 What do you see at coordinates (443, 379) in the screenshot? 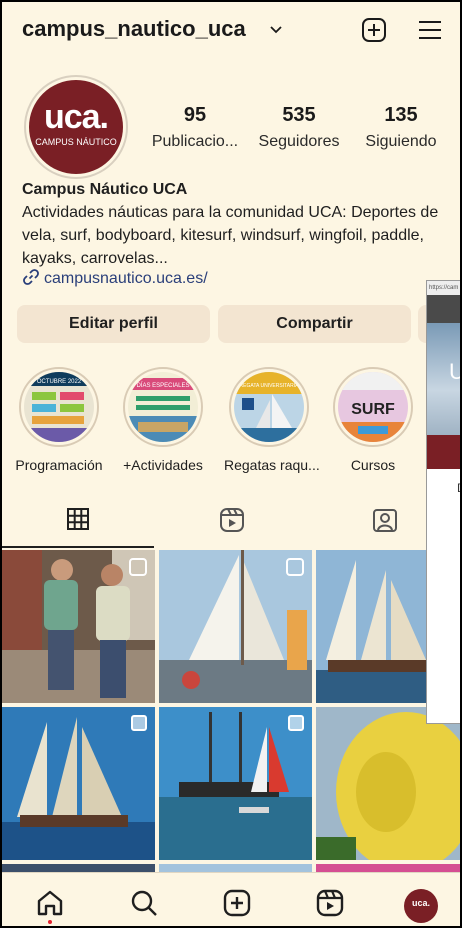
I see `browser-hero-image: U` at bounding box center [443, 379].